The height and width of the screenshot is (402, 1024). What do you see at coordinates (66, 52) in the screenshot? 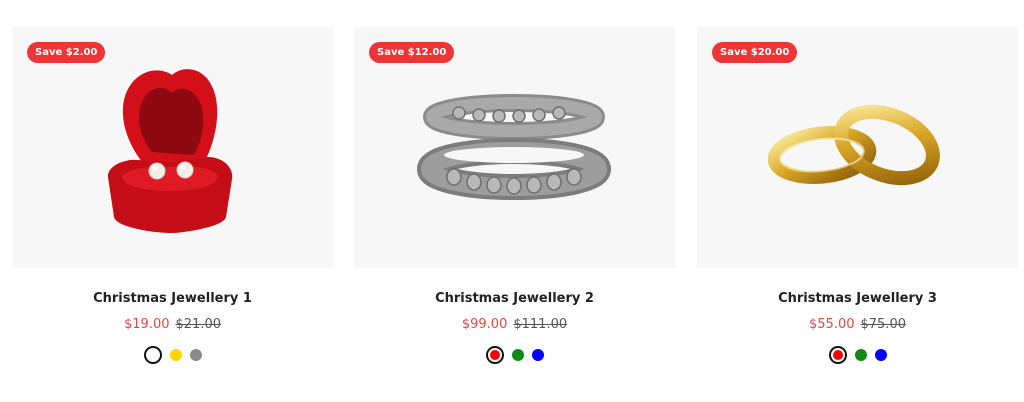
I see `discount-badge: Save $2.00` at bounding box center [66, 52].